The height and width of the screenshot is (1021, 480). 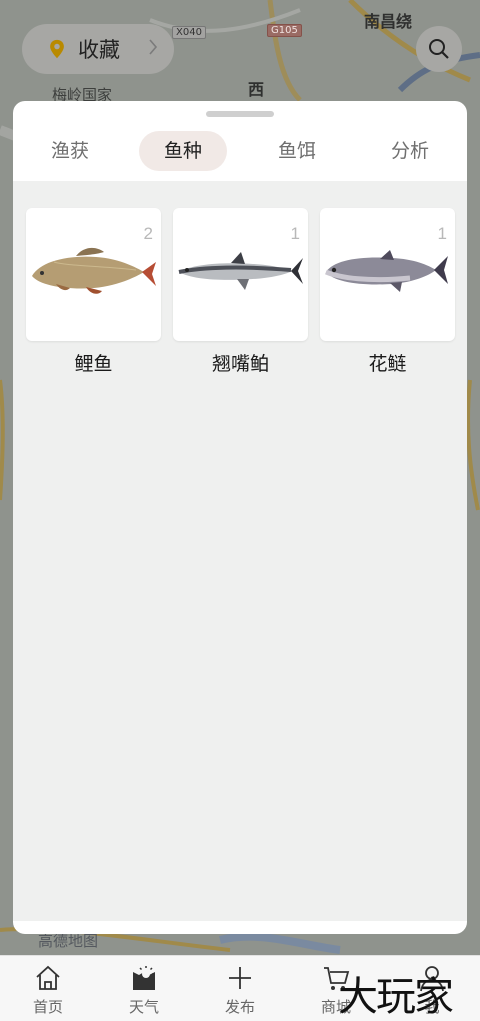 I want to click on species-card-culter: 1 翘嘴鲌, so click(x=240, y=292).